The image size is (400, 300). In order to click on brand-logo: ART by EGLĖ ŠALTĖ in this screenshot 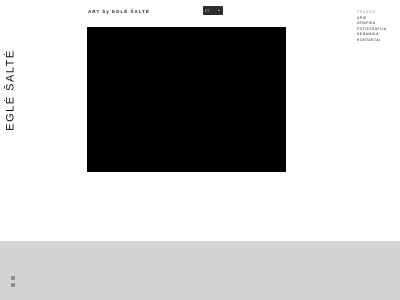, I will do `click(119, 11)`.